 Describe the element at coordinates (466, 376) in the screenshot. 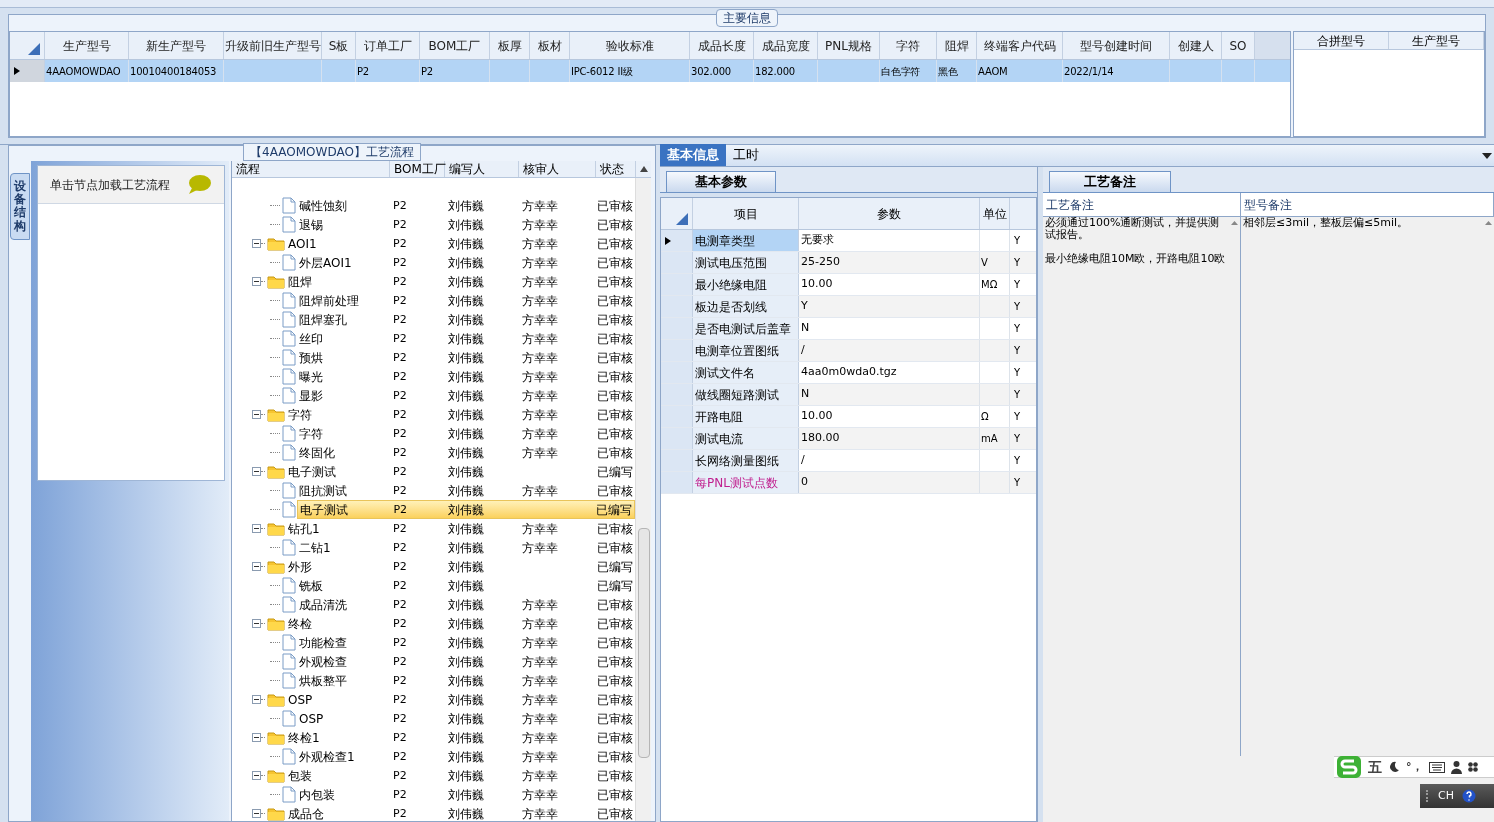

I see `tree-row: 曝光 P2 刘伟巍 方幸幸 已审核` at that location.